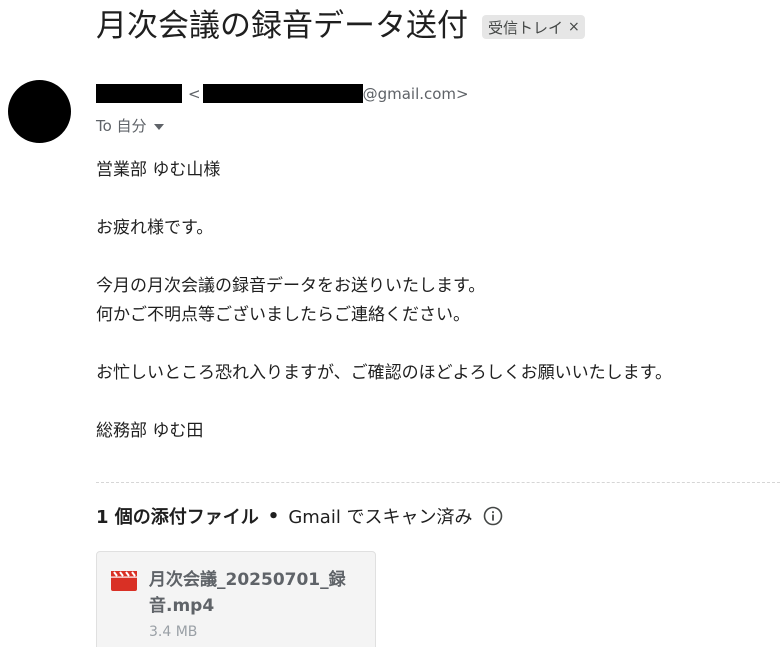  What do you see at coordinates (384, 373) in the screenshot?
I see `body-line: お忙しいところ恐れ入りますが、ご確認のほどよろしくお願いいたします。` at bounding box center [384, 373].